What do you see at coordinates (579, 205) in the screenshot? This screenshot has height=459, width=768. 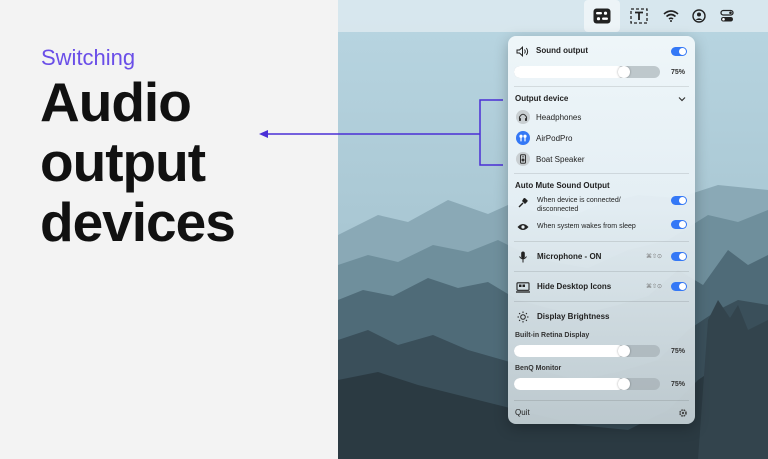 I see `auto-mute-device-label: When device is connected/ disconnected` at bounding box center [579, 205].